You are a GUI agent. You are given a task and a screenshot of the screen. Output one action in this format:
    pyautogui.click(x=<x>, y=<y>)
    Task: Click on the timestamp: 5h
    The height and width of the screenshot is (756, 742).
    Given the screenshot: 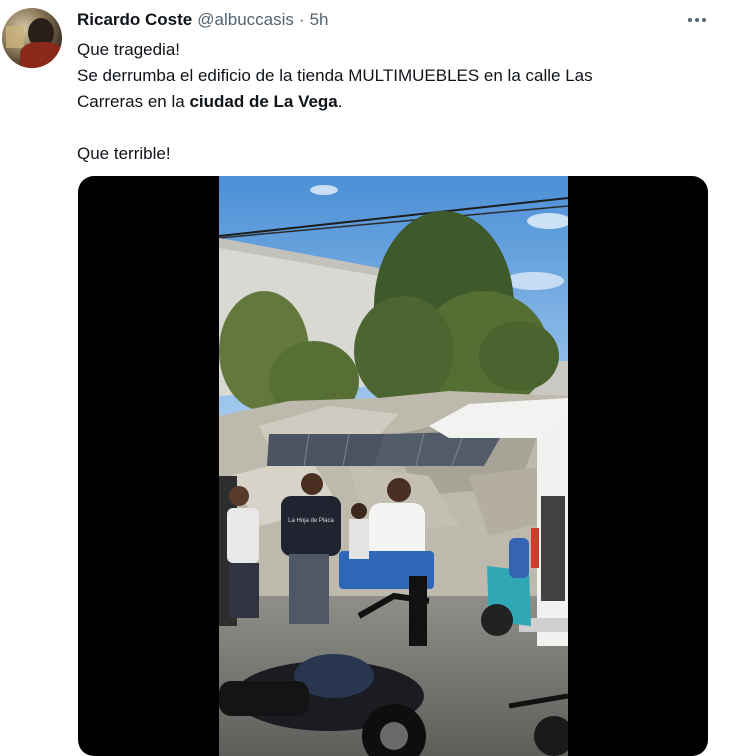 What is the action you would take?
    pyautogui.click(x=319, y=20)
    